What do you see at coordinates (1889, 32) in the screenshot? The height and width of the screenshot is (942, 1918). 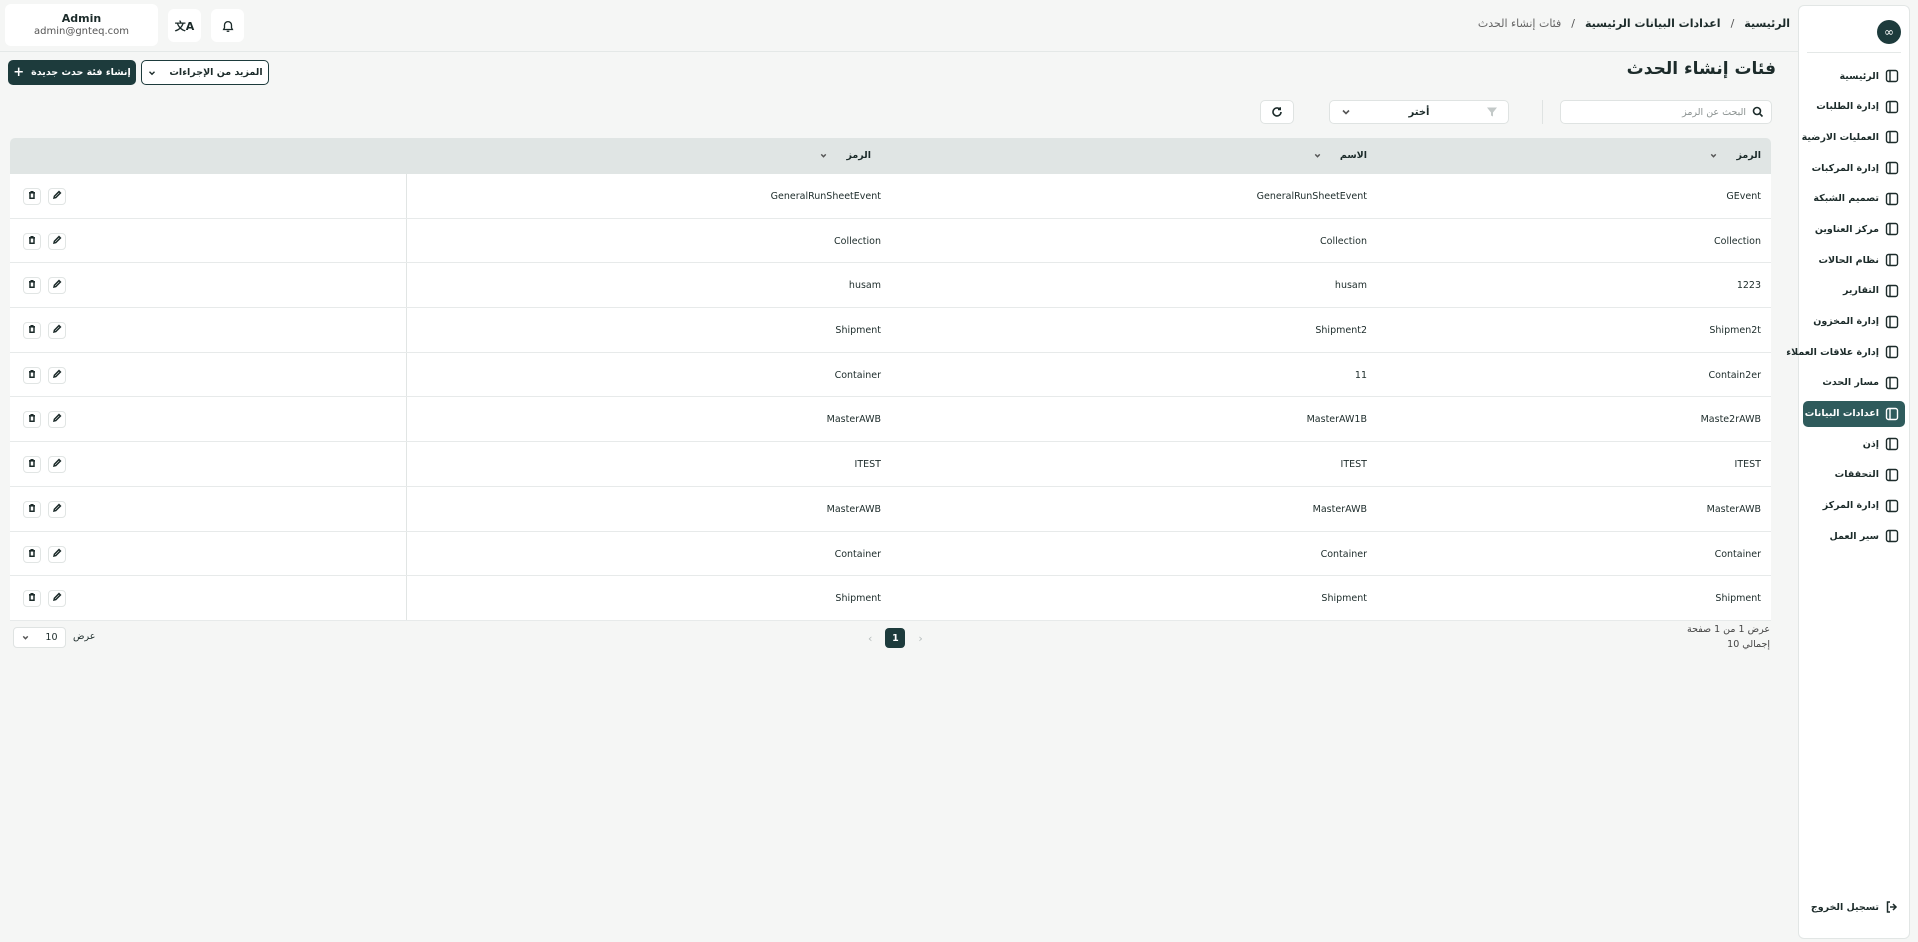 I see `app-logo: ∞` at bounding box center [1889, 32].